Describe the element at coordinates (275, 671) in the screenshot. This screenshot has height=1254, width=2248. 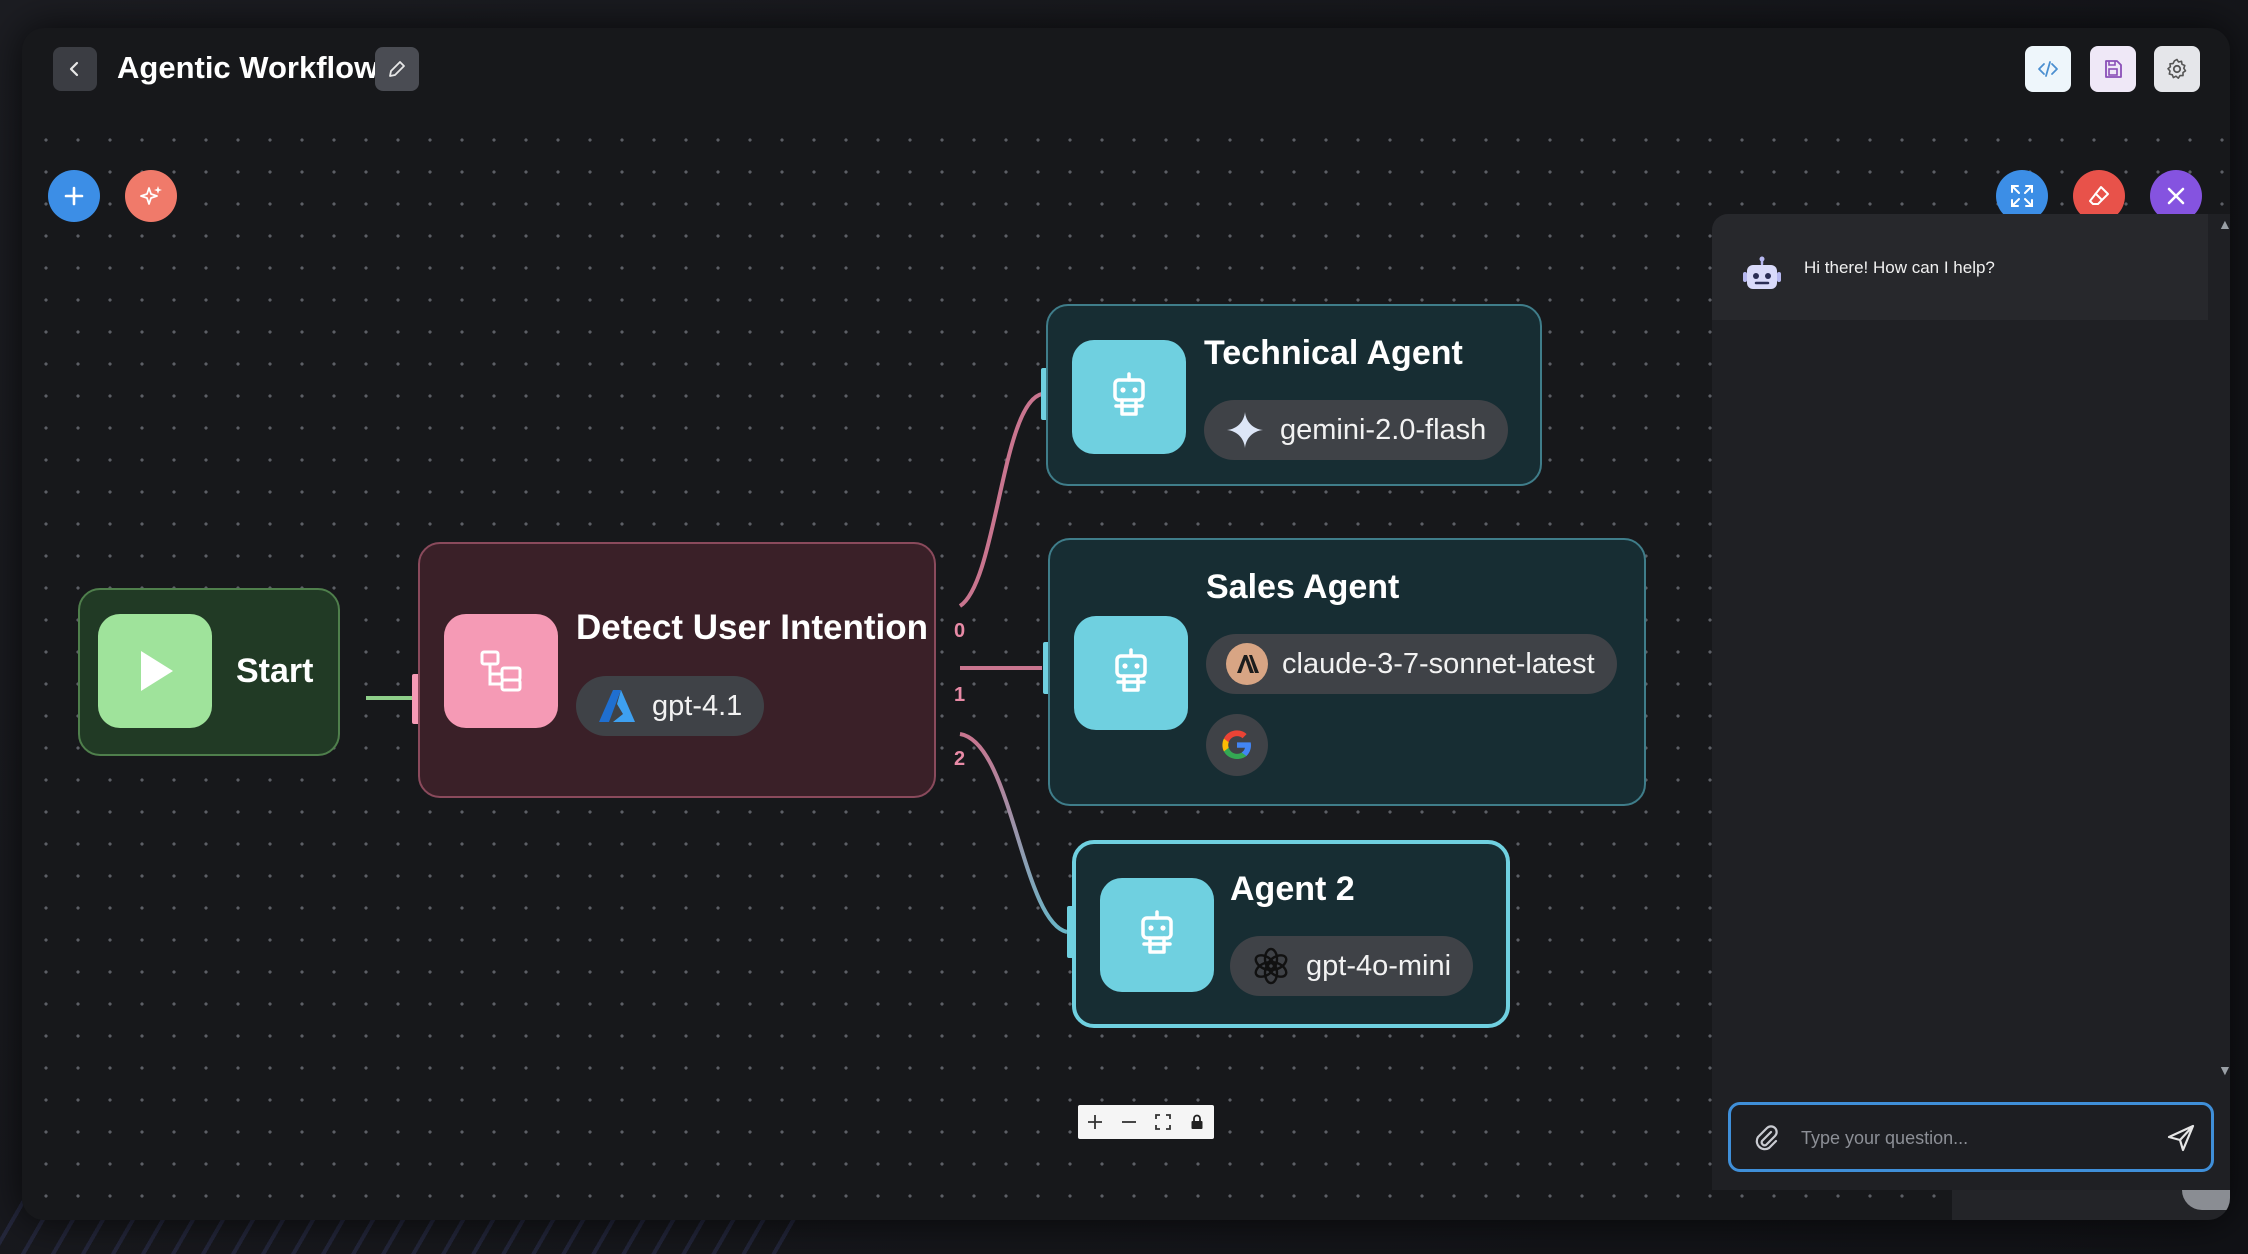
I see `start-node-label: Start` at that location.